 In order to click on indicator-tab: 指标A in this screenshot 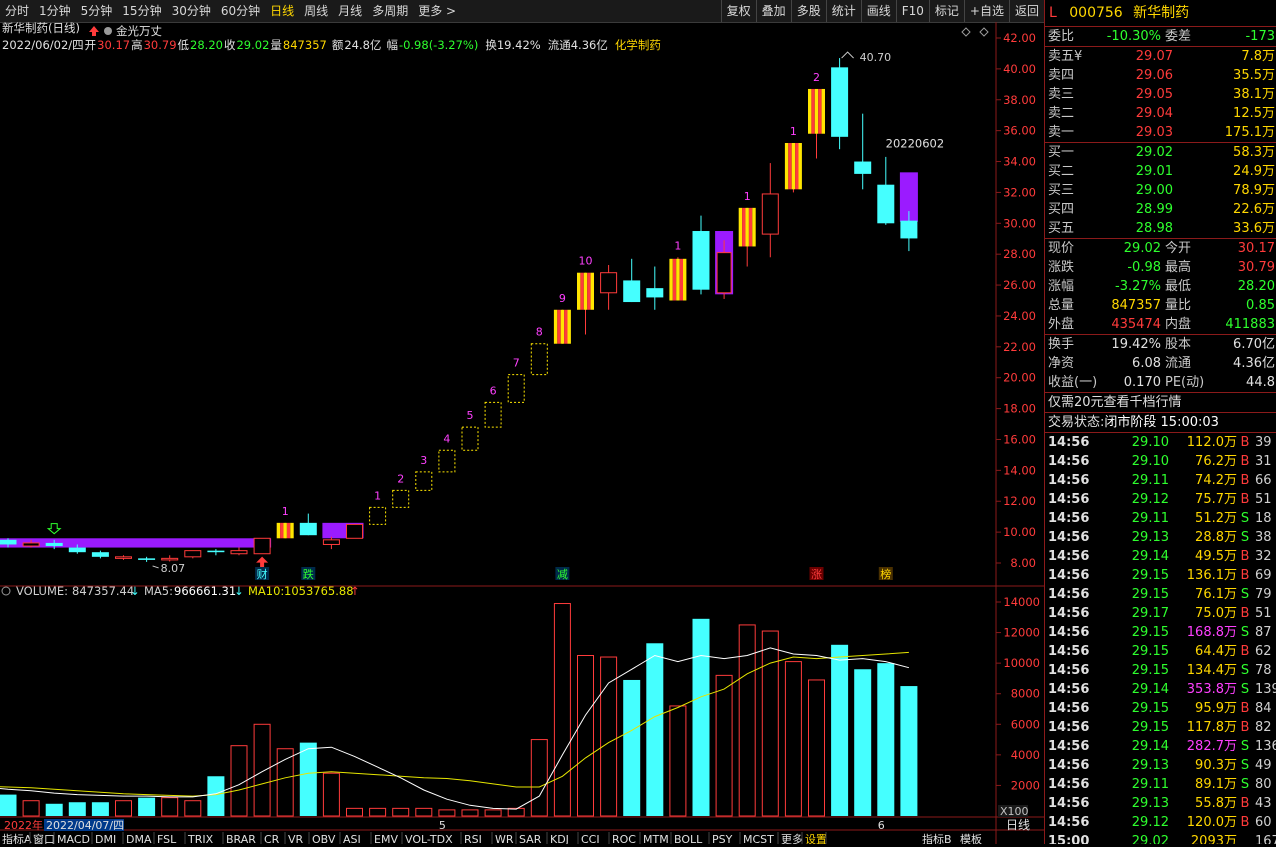, I will do `click(17, 839)`.